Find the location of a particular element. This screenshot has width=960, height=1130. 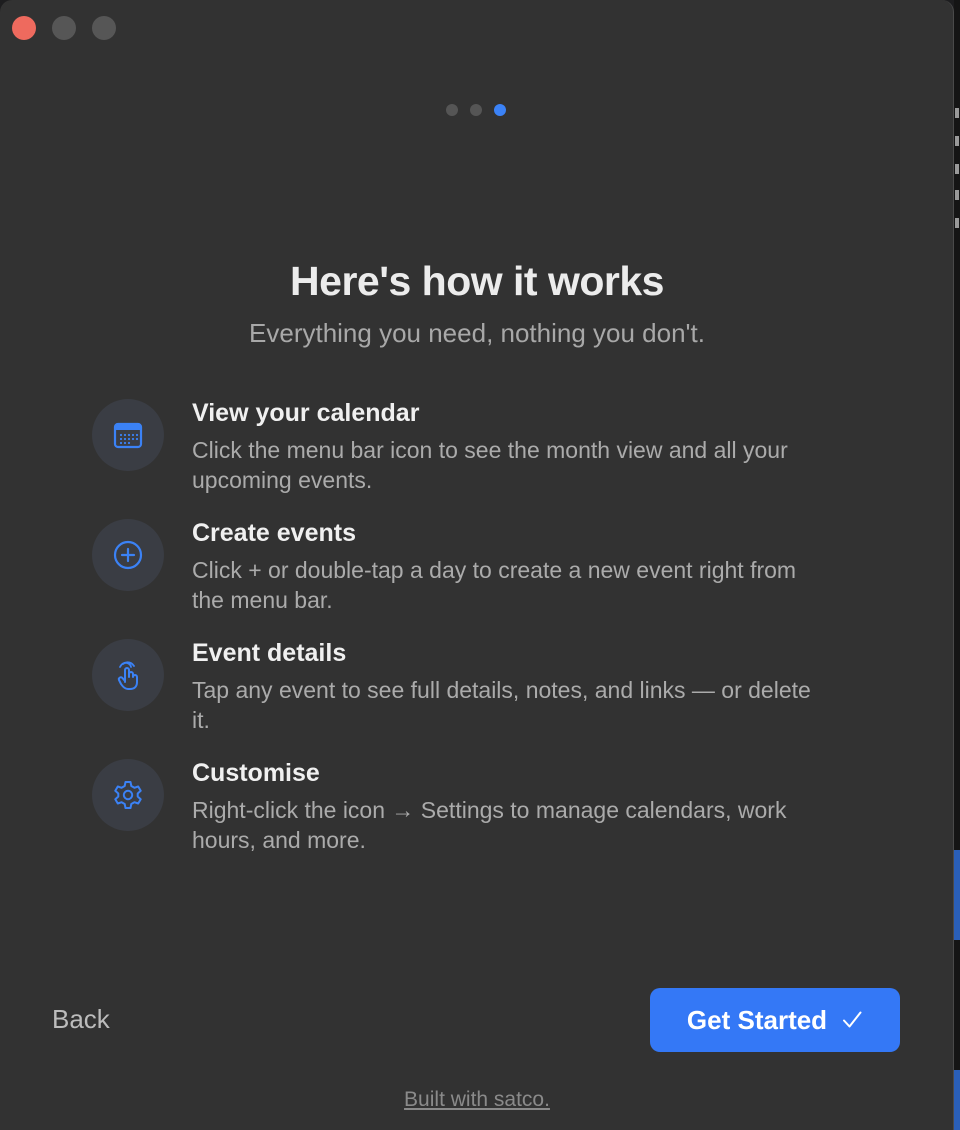

calendar-icon is located at coordinates (128, 435).